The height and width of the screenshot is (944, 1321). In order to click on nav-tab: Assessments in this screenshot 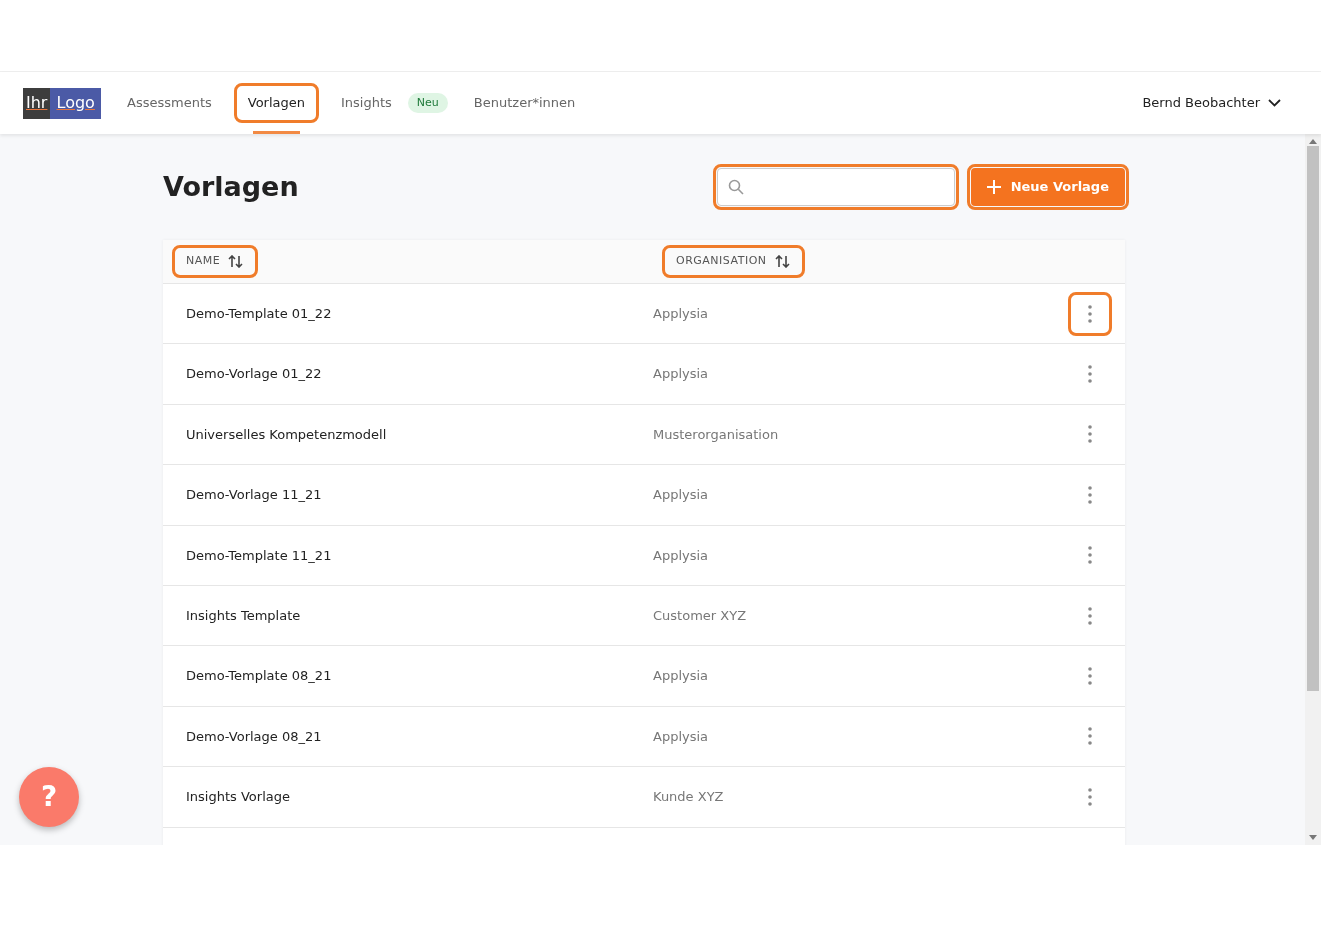, I will do `click(169, 103)`.